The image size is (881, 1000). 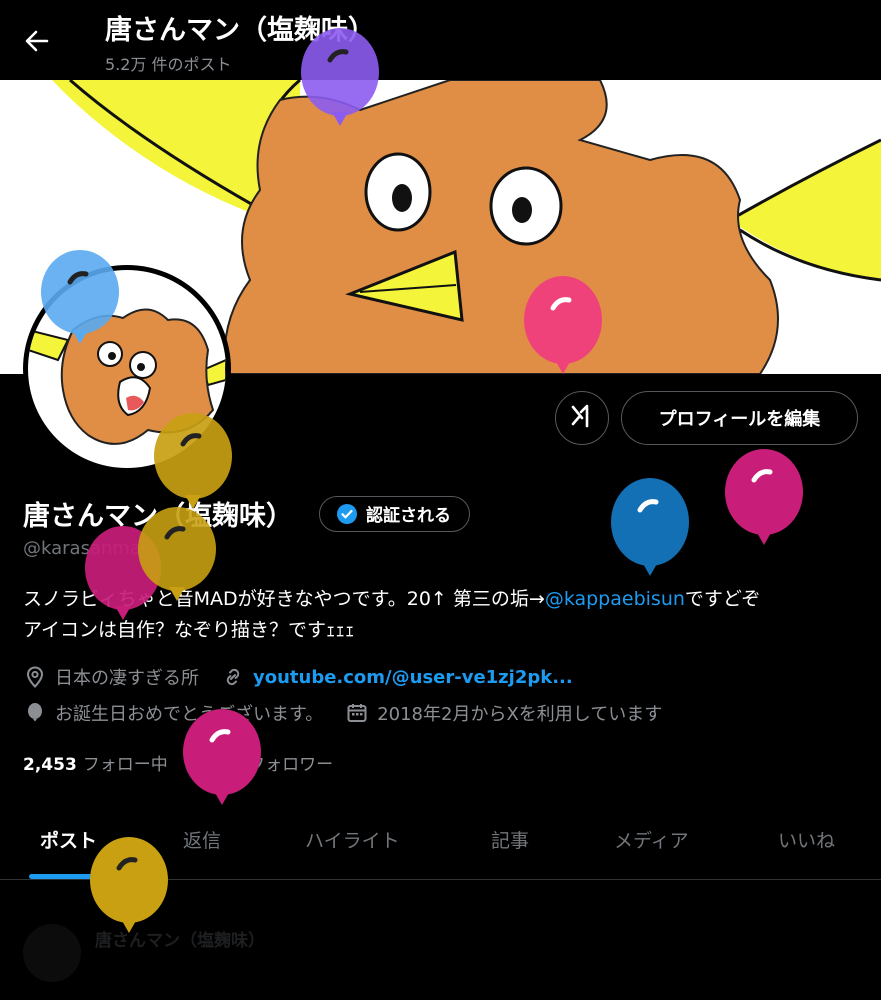 I want to click on joined-text: 2018年2月からXを利用しています, so click(x=520, y=714).